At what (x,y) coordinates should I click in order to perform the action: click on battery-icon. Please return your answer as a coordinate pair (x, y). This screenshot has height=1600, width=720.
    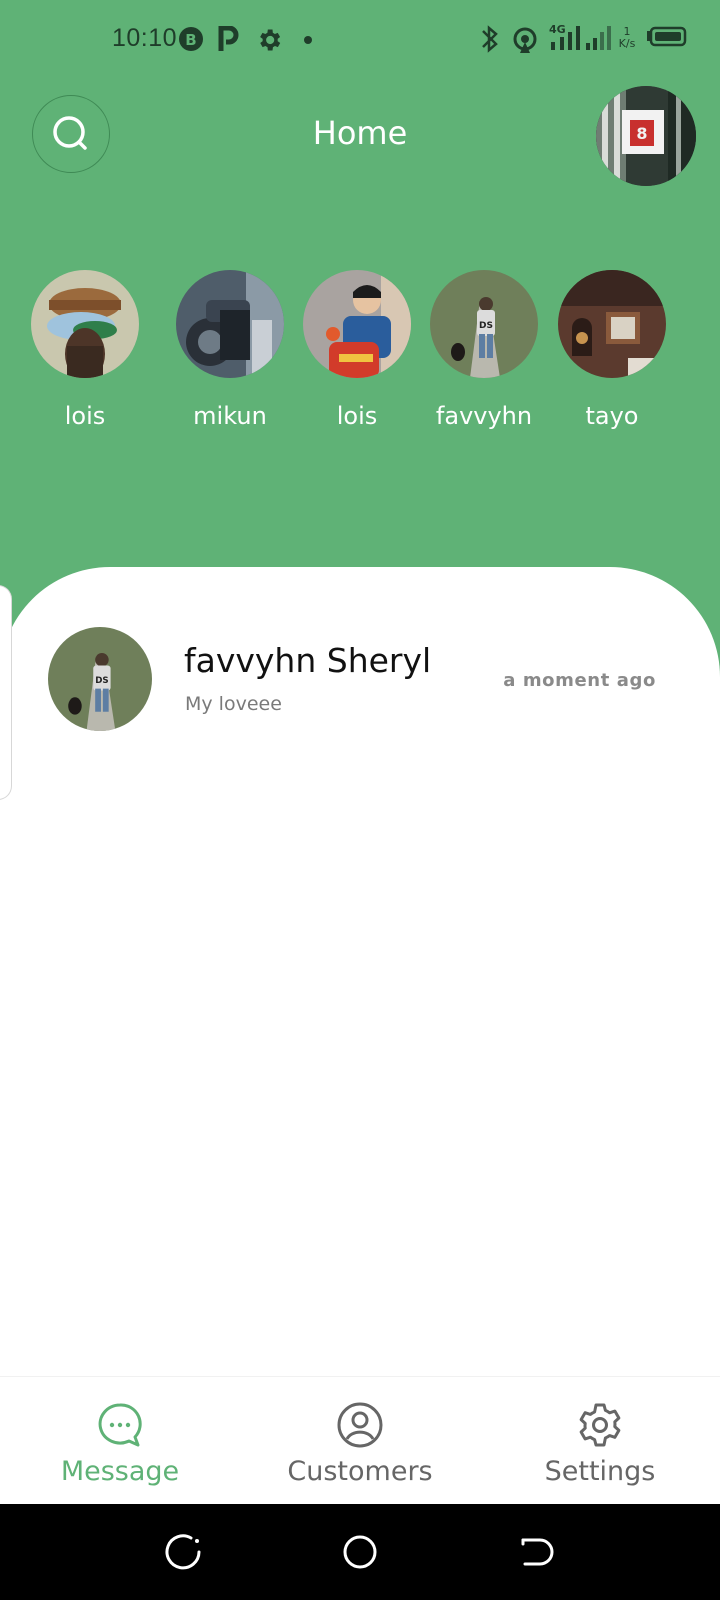
    Looking at the image, I should click on (667, 36).